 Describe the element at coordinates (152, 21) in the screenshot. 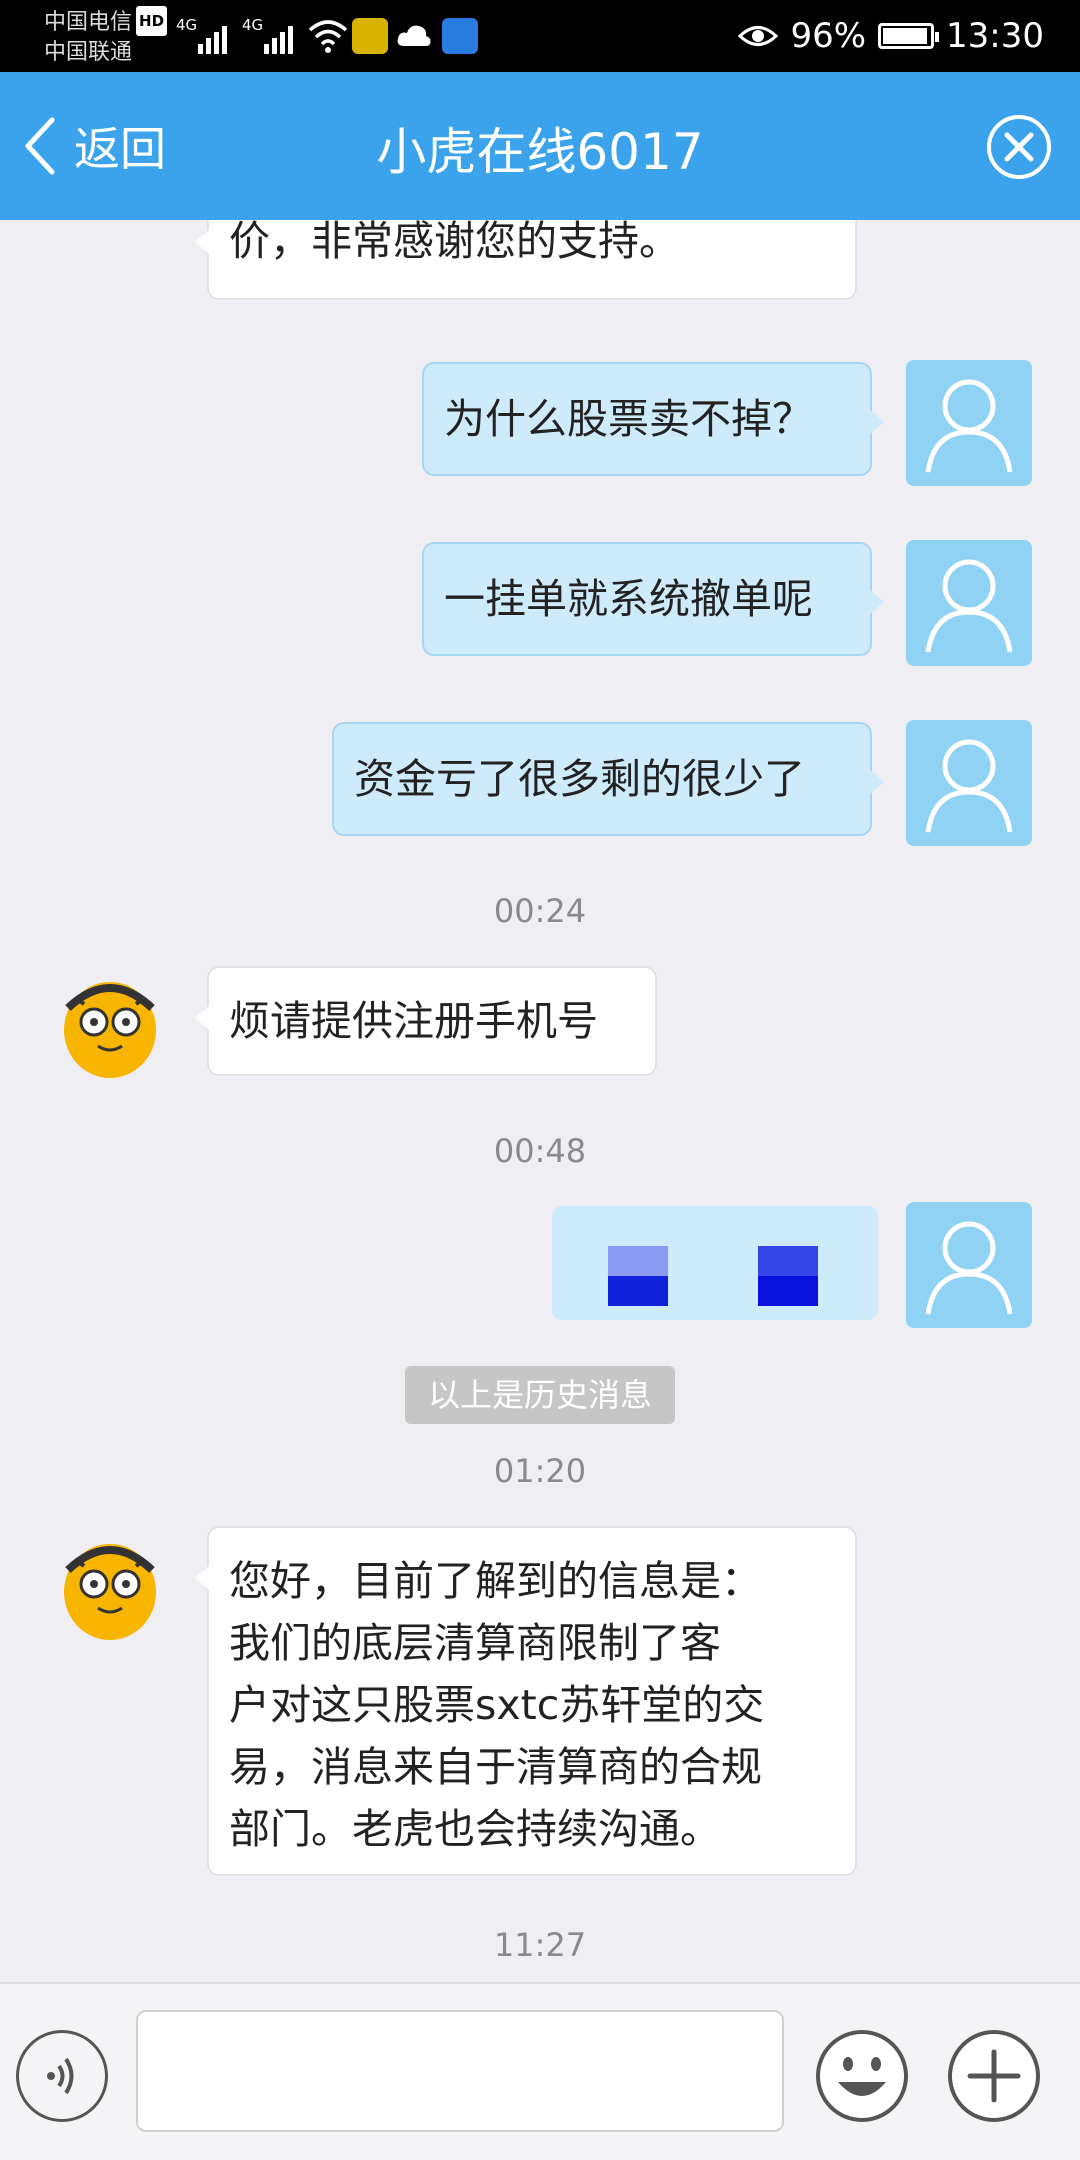

I see `hd-badge: HD` at that location.